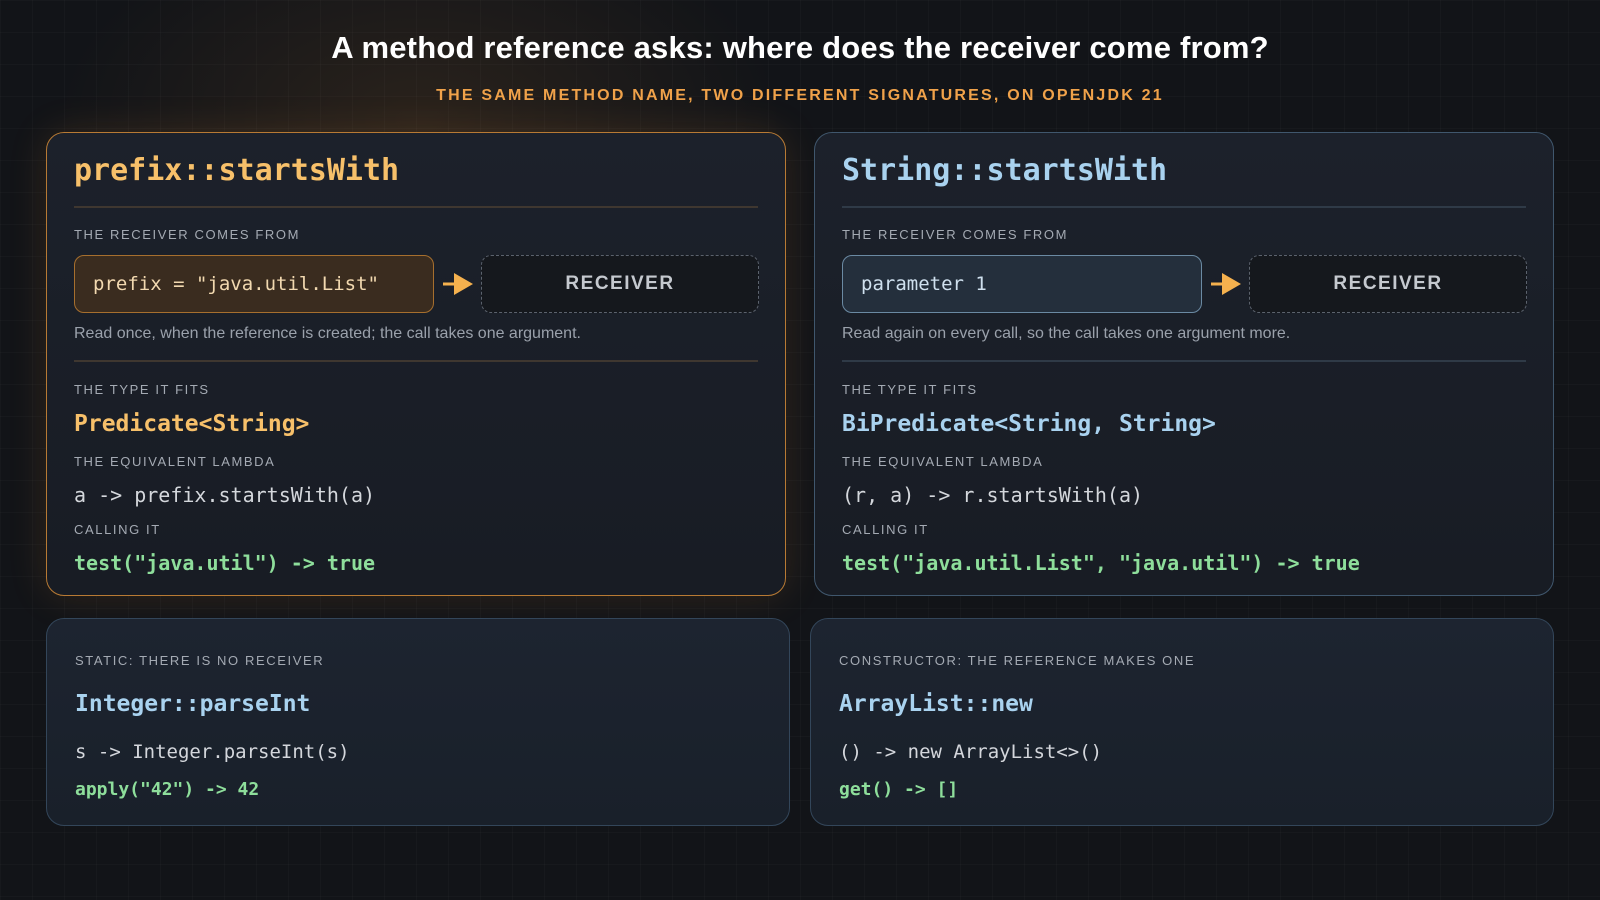 The image size is (1600, 900). Describe the element at coordinates (1017, 660) in the screenshot. I see `card-label: CONSTRUCTOR: THE REFERENCE MAKES ONE` at that location.